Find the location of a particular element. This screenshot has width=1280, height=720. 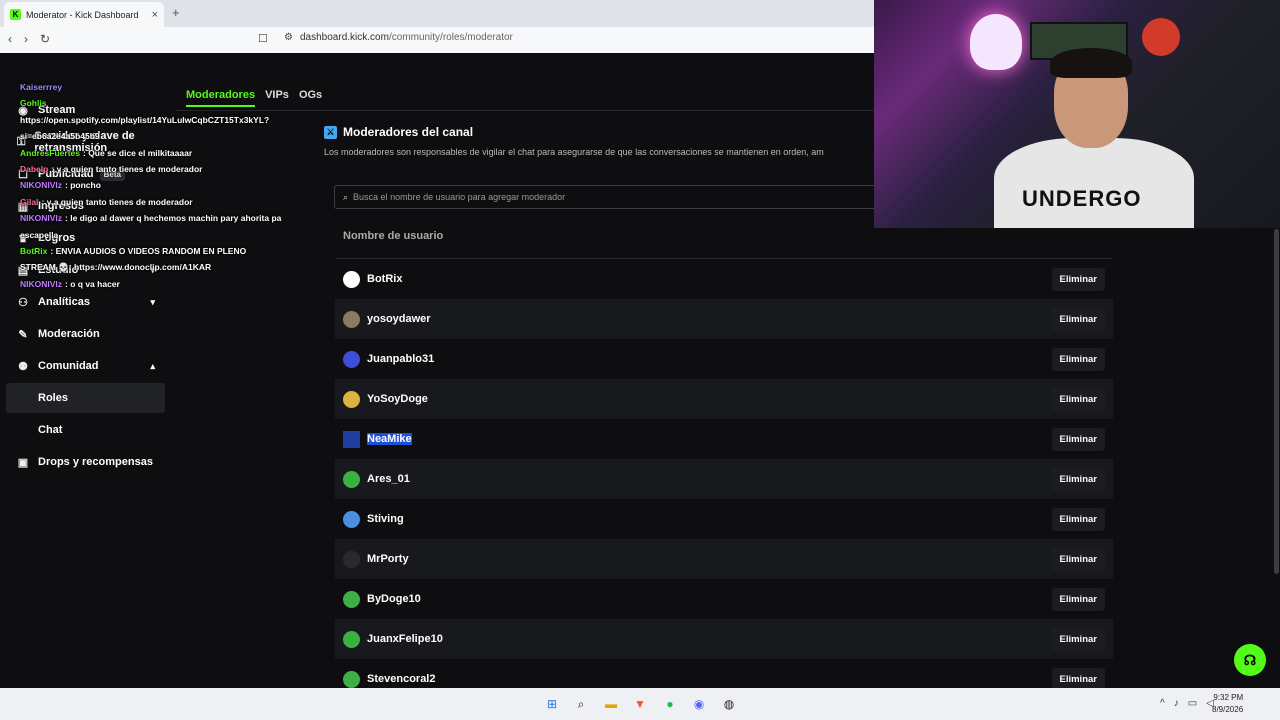

sidebar-item-label: Chat is located at coordinates (50, 430).